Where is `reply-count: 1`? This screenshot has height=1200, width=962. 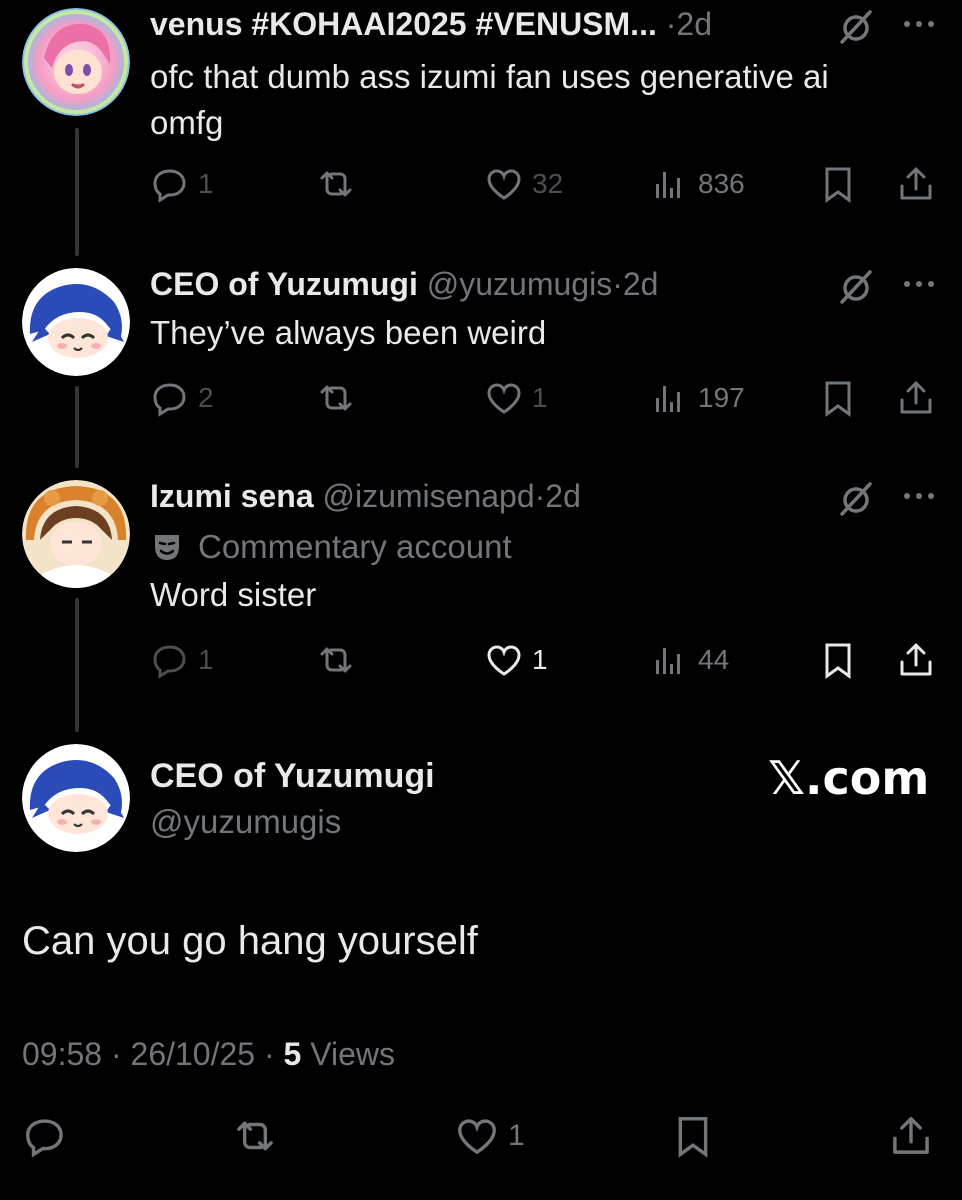 reply-count: 1 is located at coordinates (206, 183).